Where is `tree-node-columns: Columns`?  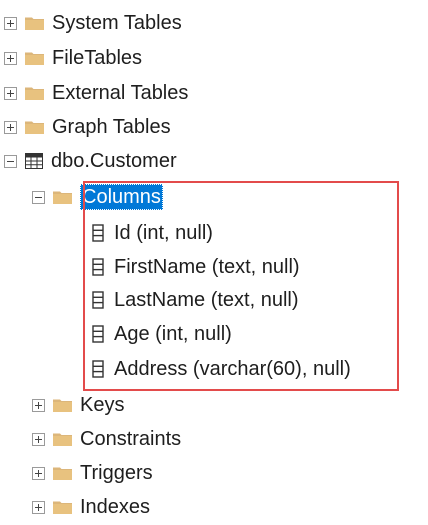 tree-node-columns: Columns is located at coordinates (97, 197).